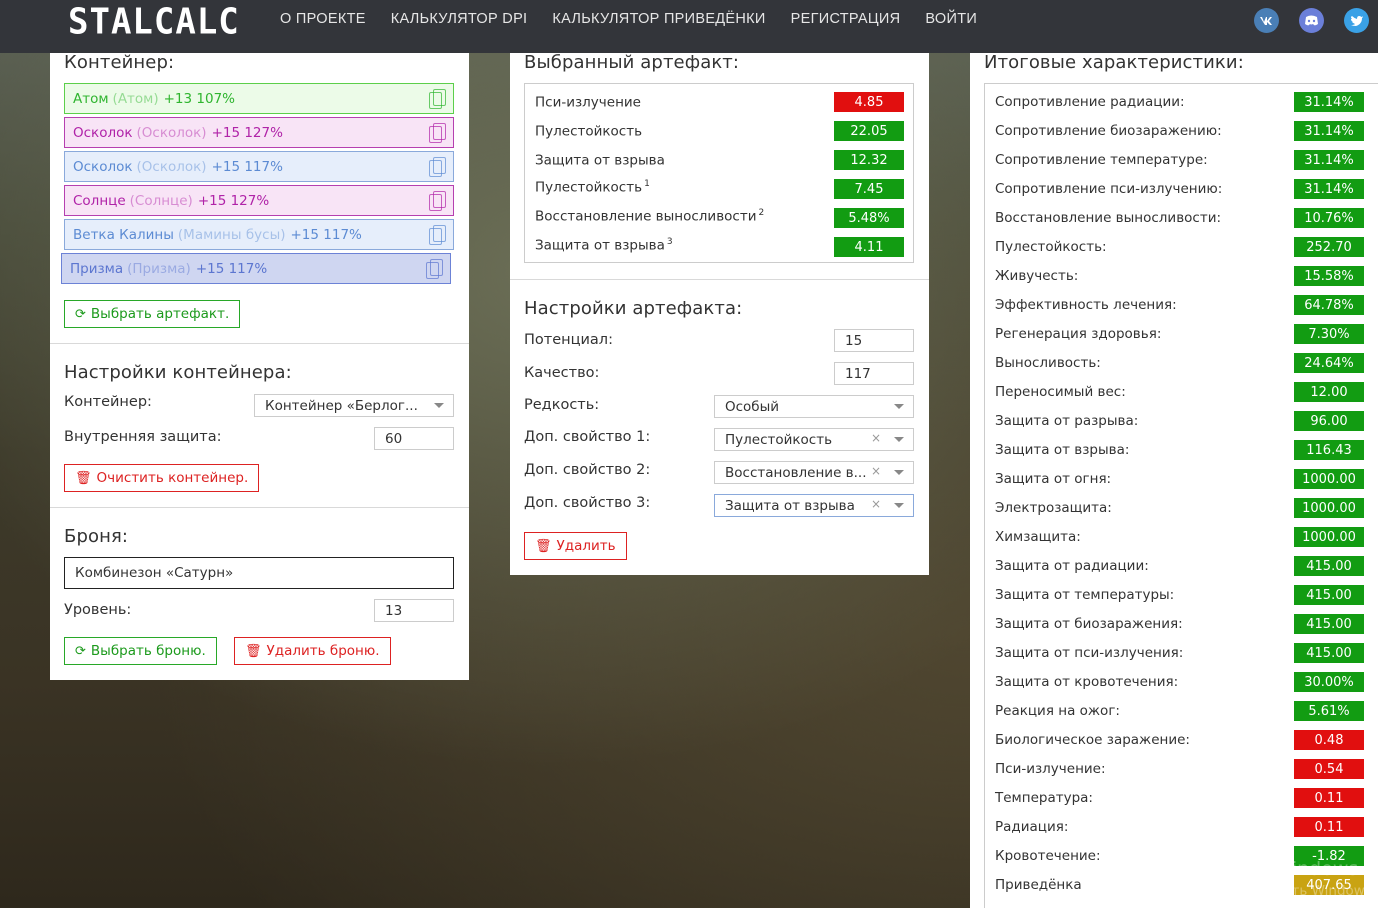 The width and height of the screenshot is (1378, 908). Describe the element at coordinates (846, 19) in the screenshot. I see `nav-register: РЕГИСТРАЦИЯ` at that location.